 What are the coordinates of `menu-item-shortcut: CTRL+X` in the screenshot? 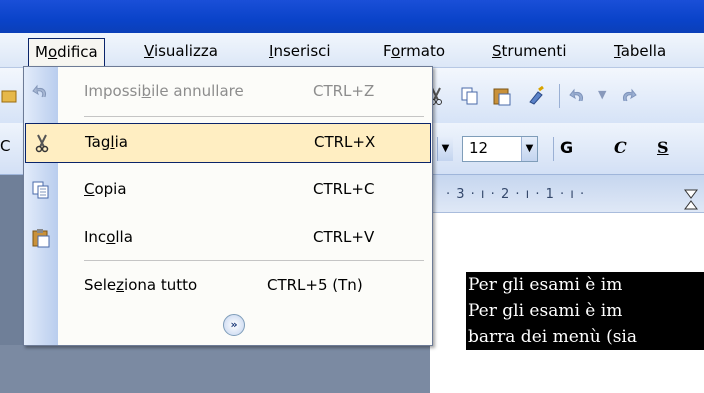 It's located at (345, 142).